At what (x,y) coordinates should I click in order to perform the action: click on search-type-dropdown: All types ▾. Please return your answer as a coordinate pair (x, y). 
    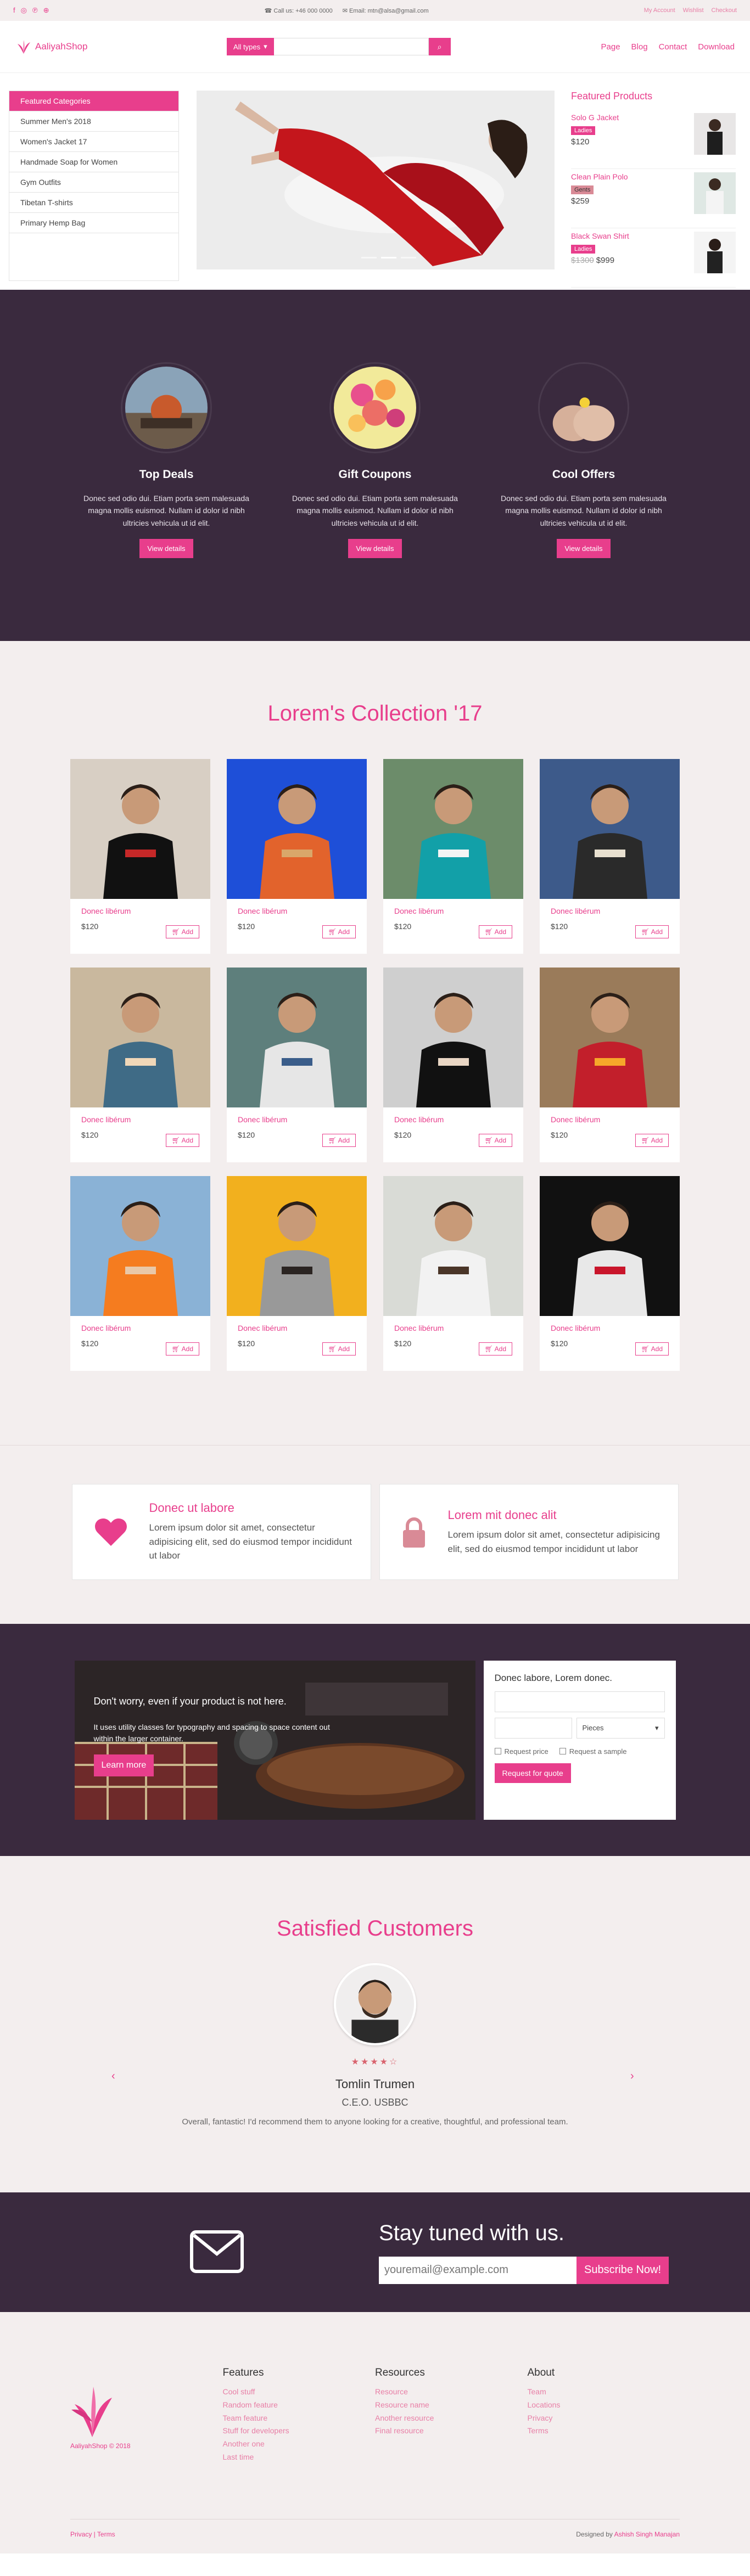
    Looking at the image, I should click on (250, 47).